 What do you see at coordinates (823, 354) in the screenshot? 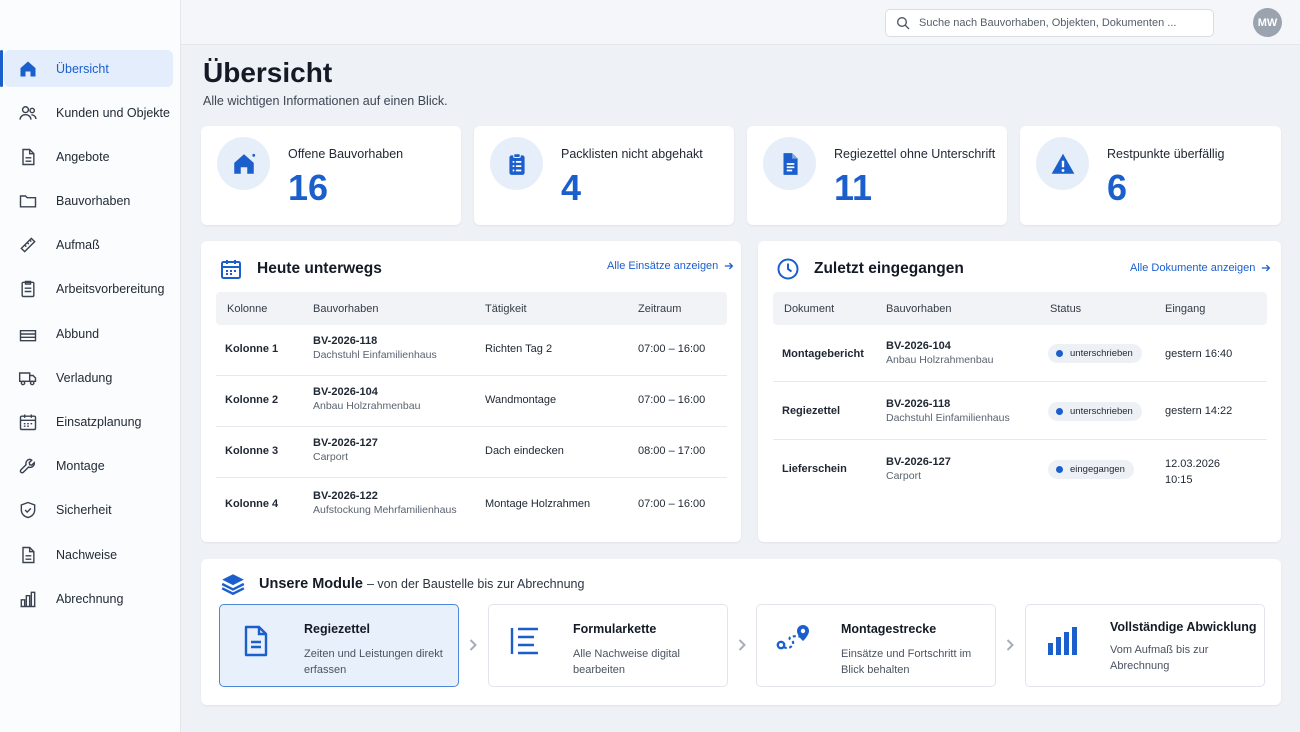
I see `cell-dokument: Montagebericht` at bounding box center [823, 354].